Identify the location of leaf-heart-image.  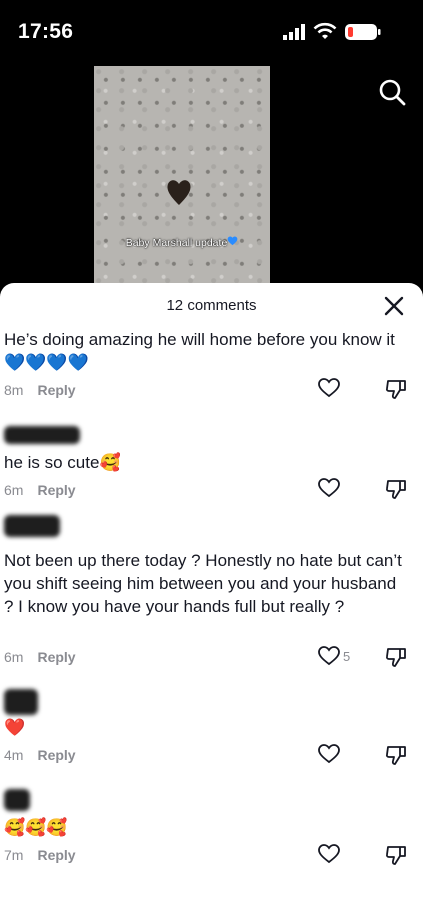
(179, 192).